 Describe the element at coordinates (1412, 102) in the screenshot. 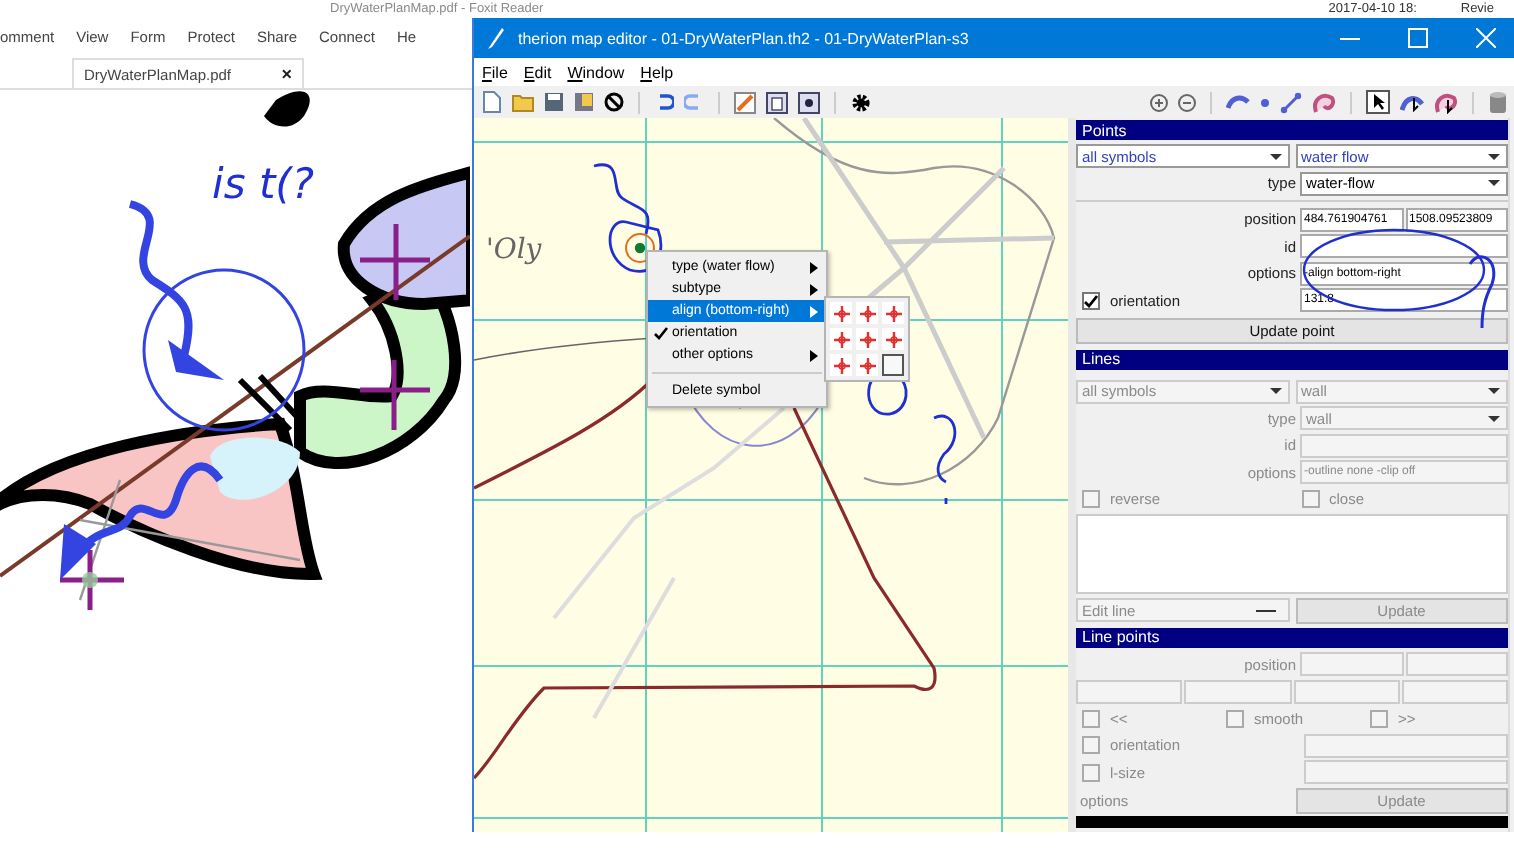

I see `curve-edit-icon` at that location.